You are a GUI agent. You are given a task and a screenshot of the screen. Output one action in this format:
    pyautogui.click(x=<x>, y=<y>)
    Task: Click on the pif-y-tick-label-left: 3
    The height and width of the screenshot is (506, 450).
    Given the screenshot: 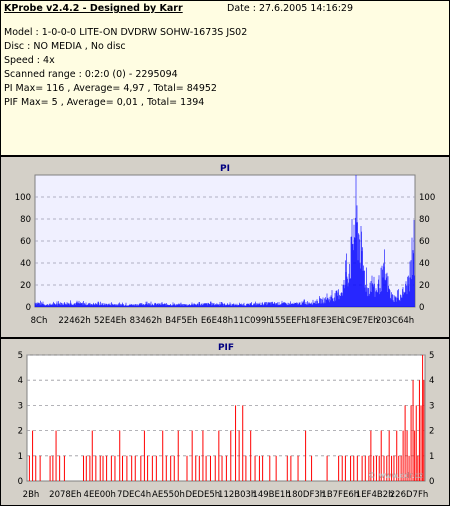 What is the action you would take?
    pyautogui.click(x=20, y=406)
    